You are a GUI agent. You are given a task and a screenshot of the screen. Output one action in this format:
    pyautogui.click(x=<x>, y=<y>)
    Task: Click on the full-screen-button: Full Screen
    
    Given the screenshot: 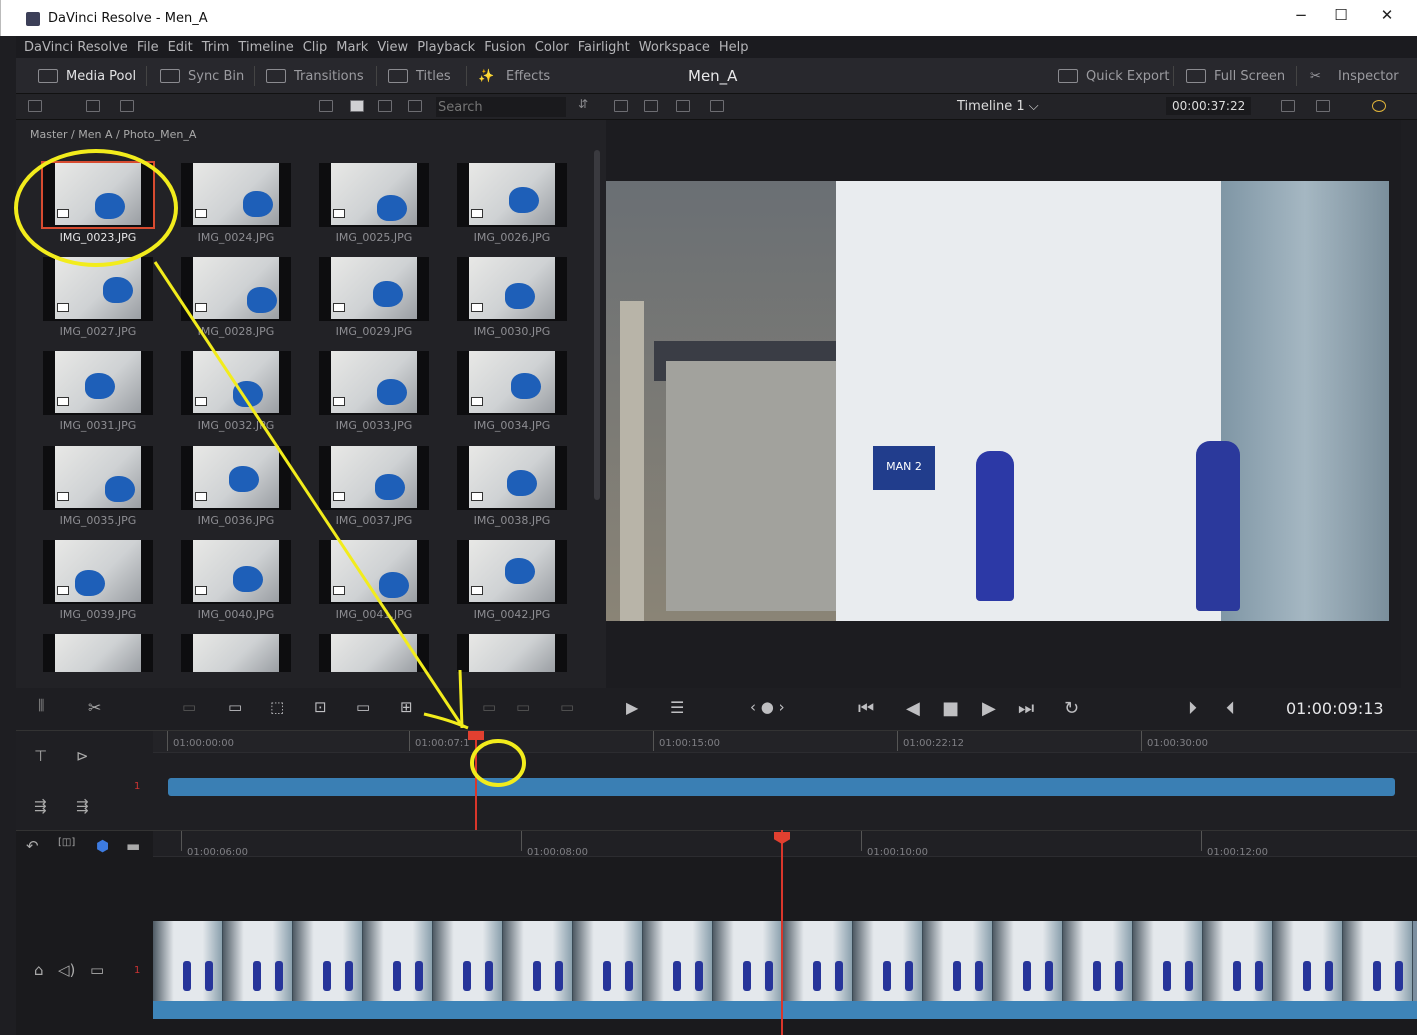 What is the action you would take?
    pyautogui.click(x=1235, y=76)
    